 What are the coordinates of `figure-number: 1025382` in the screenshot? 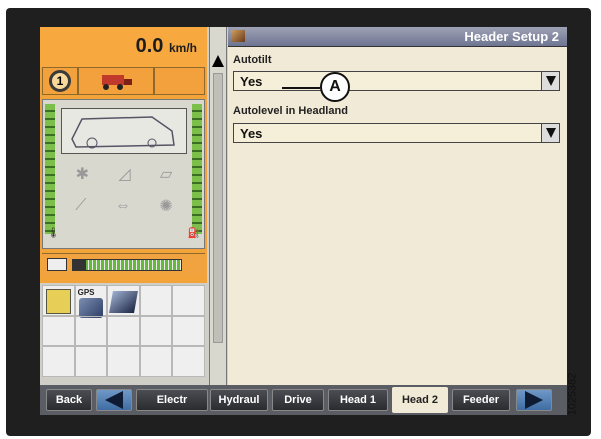 It's located at (582, 394).